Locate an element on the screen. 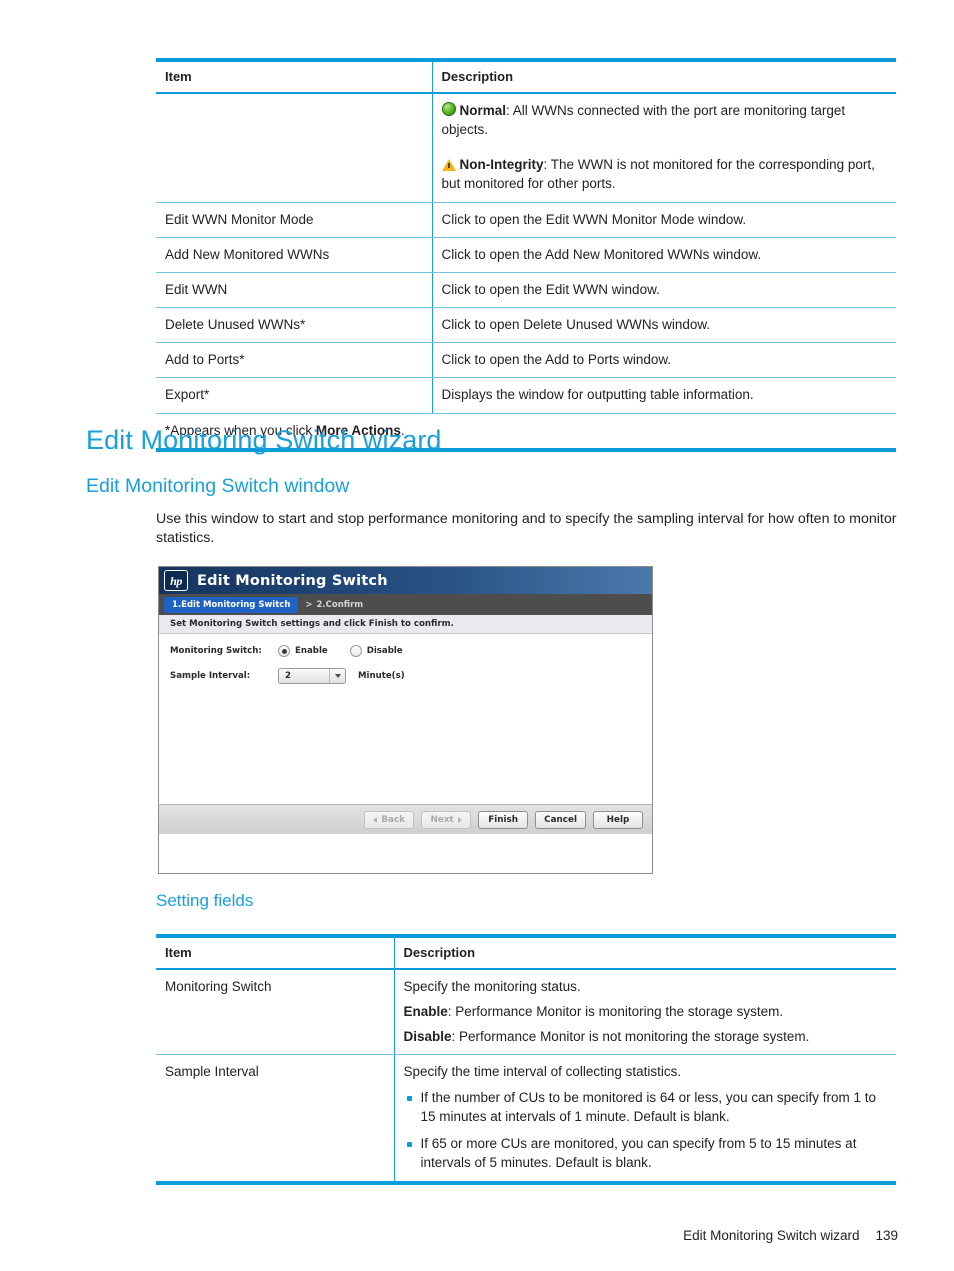  step-1-edit-monitoring-switch: 1.Edit Monitoring Switch is located at coordinates (231, 604).